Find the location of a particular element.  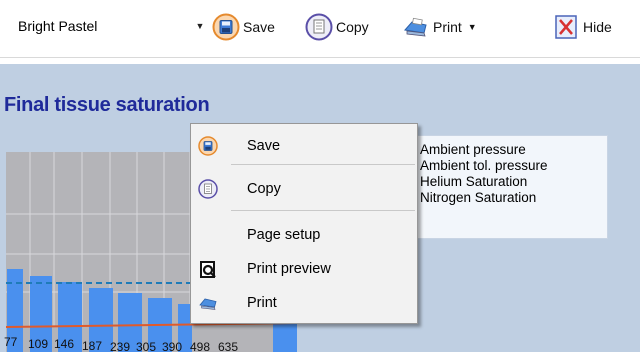

legend-item: Ambient tol. pressure is located at coordinates (484, 165).